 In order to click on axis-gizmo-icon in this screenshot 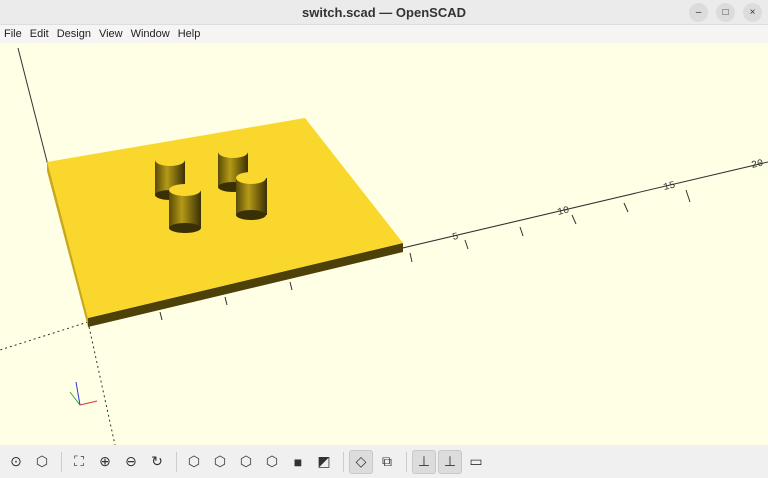, I will do `click(83, 393)`.